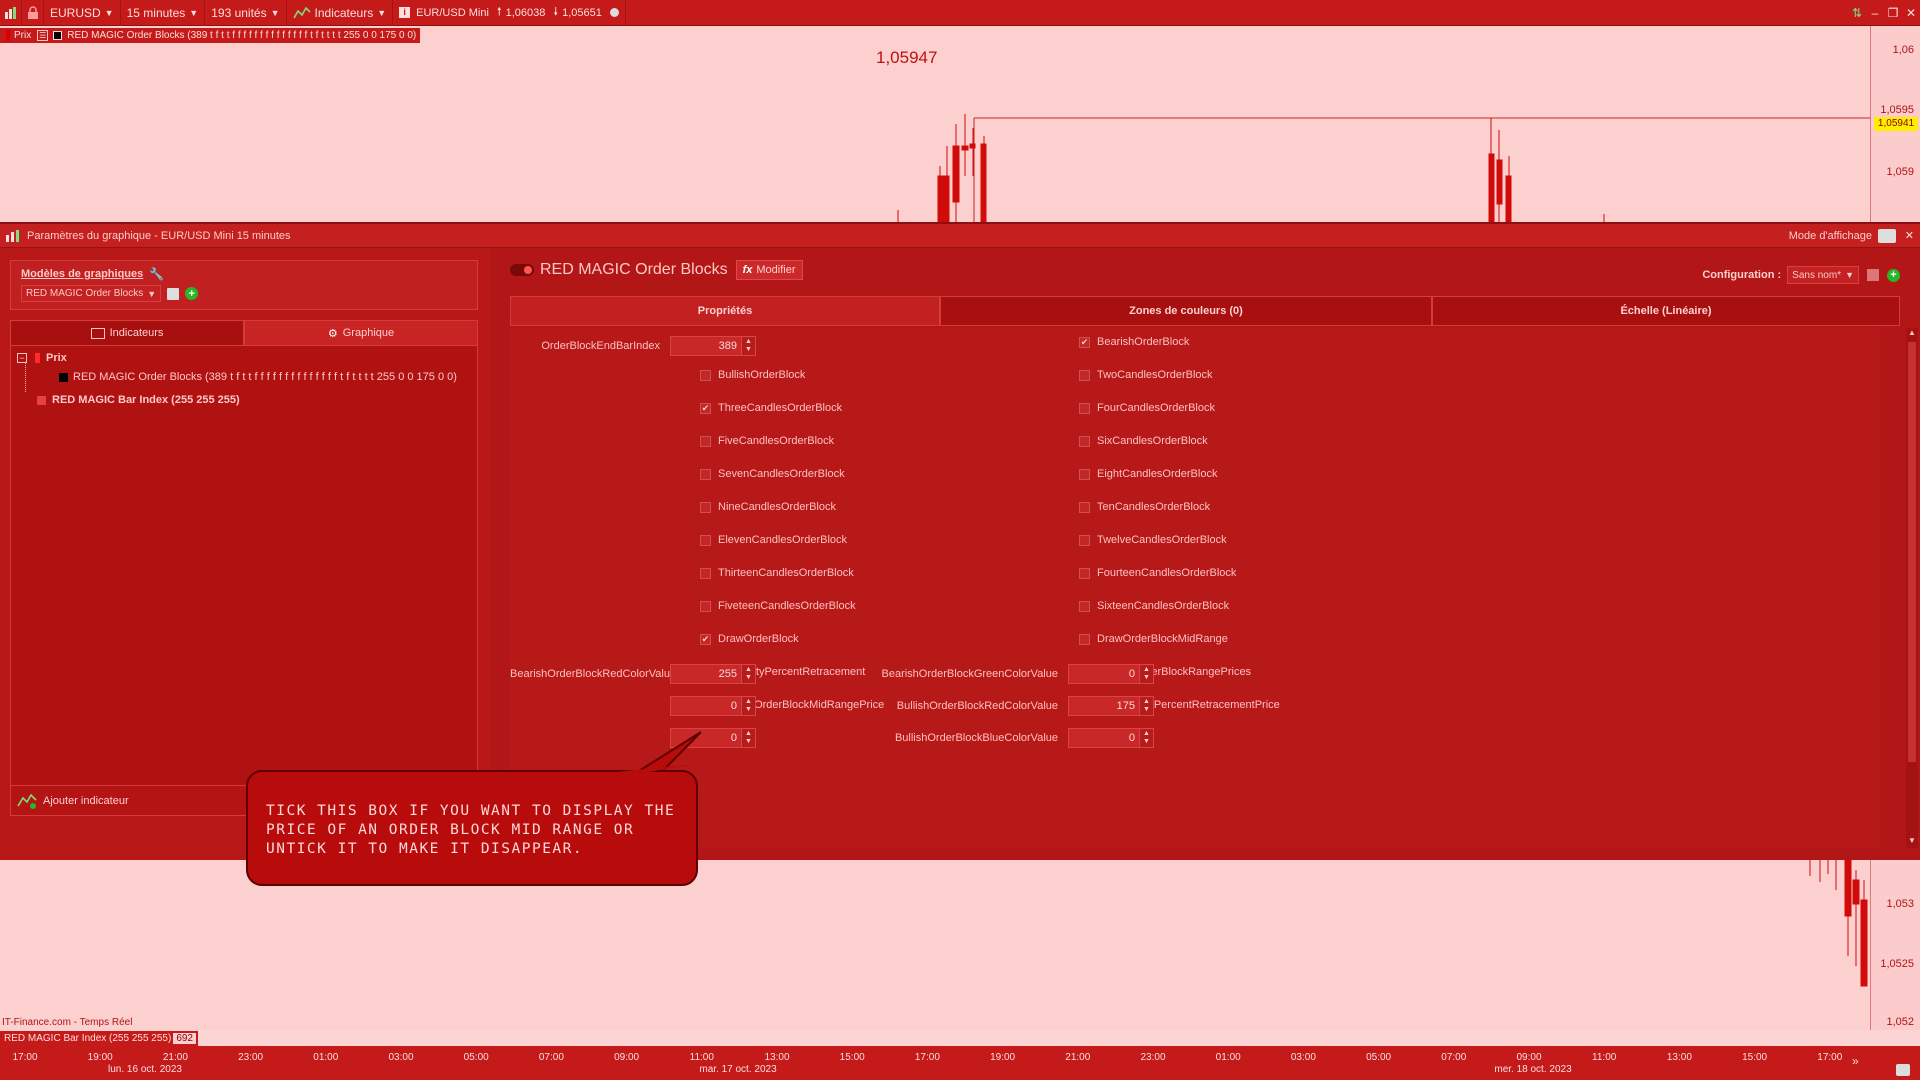 The height and width of the screenshot is (1080, 1920). I want to click on tab-color-zones: Zones de couleurs (0), so click(1186, 311).